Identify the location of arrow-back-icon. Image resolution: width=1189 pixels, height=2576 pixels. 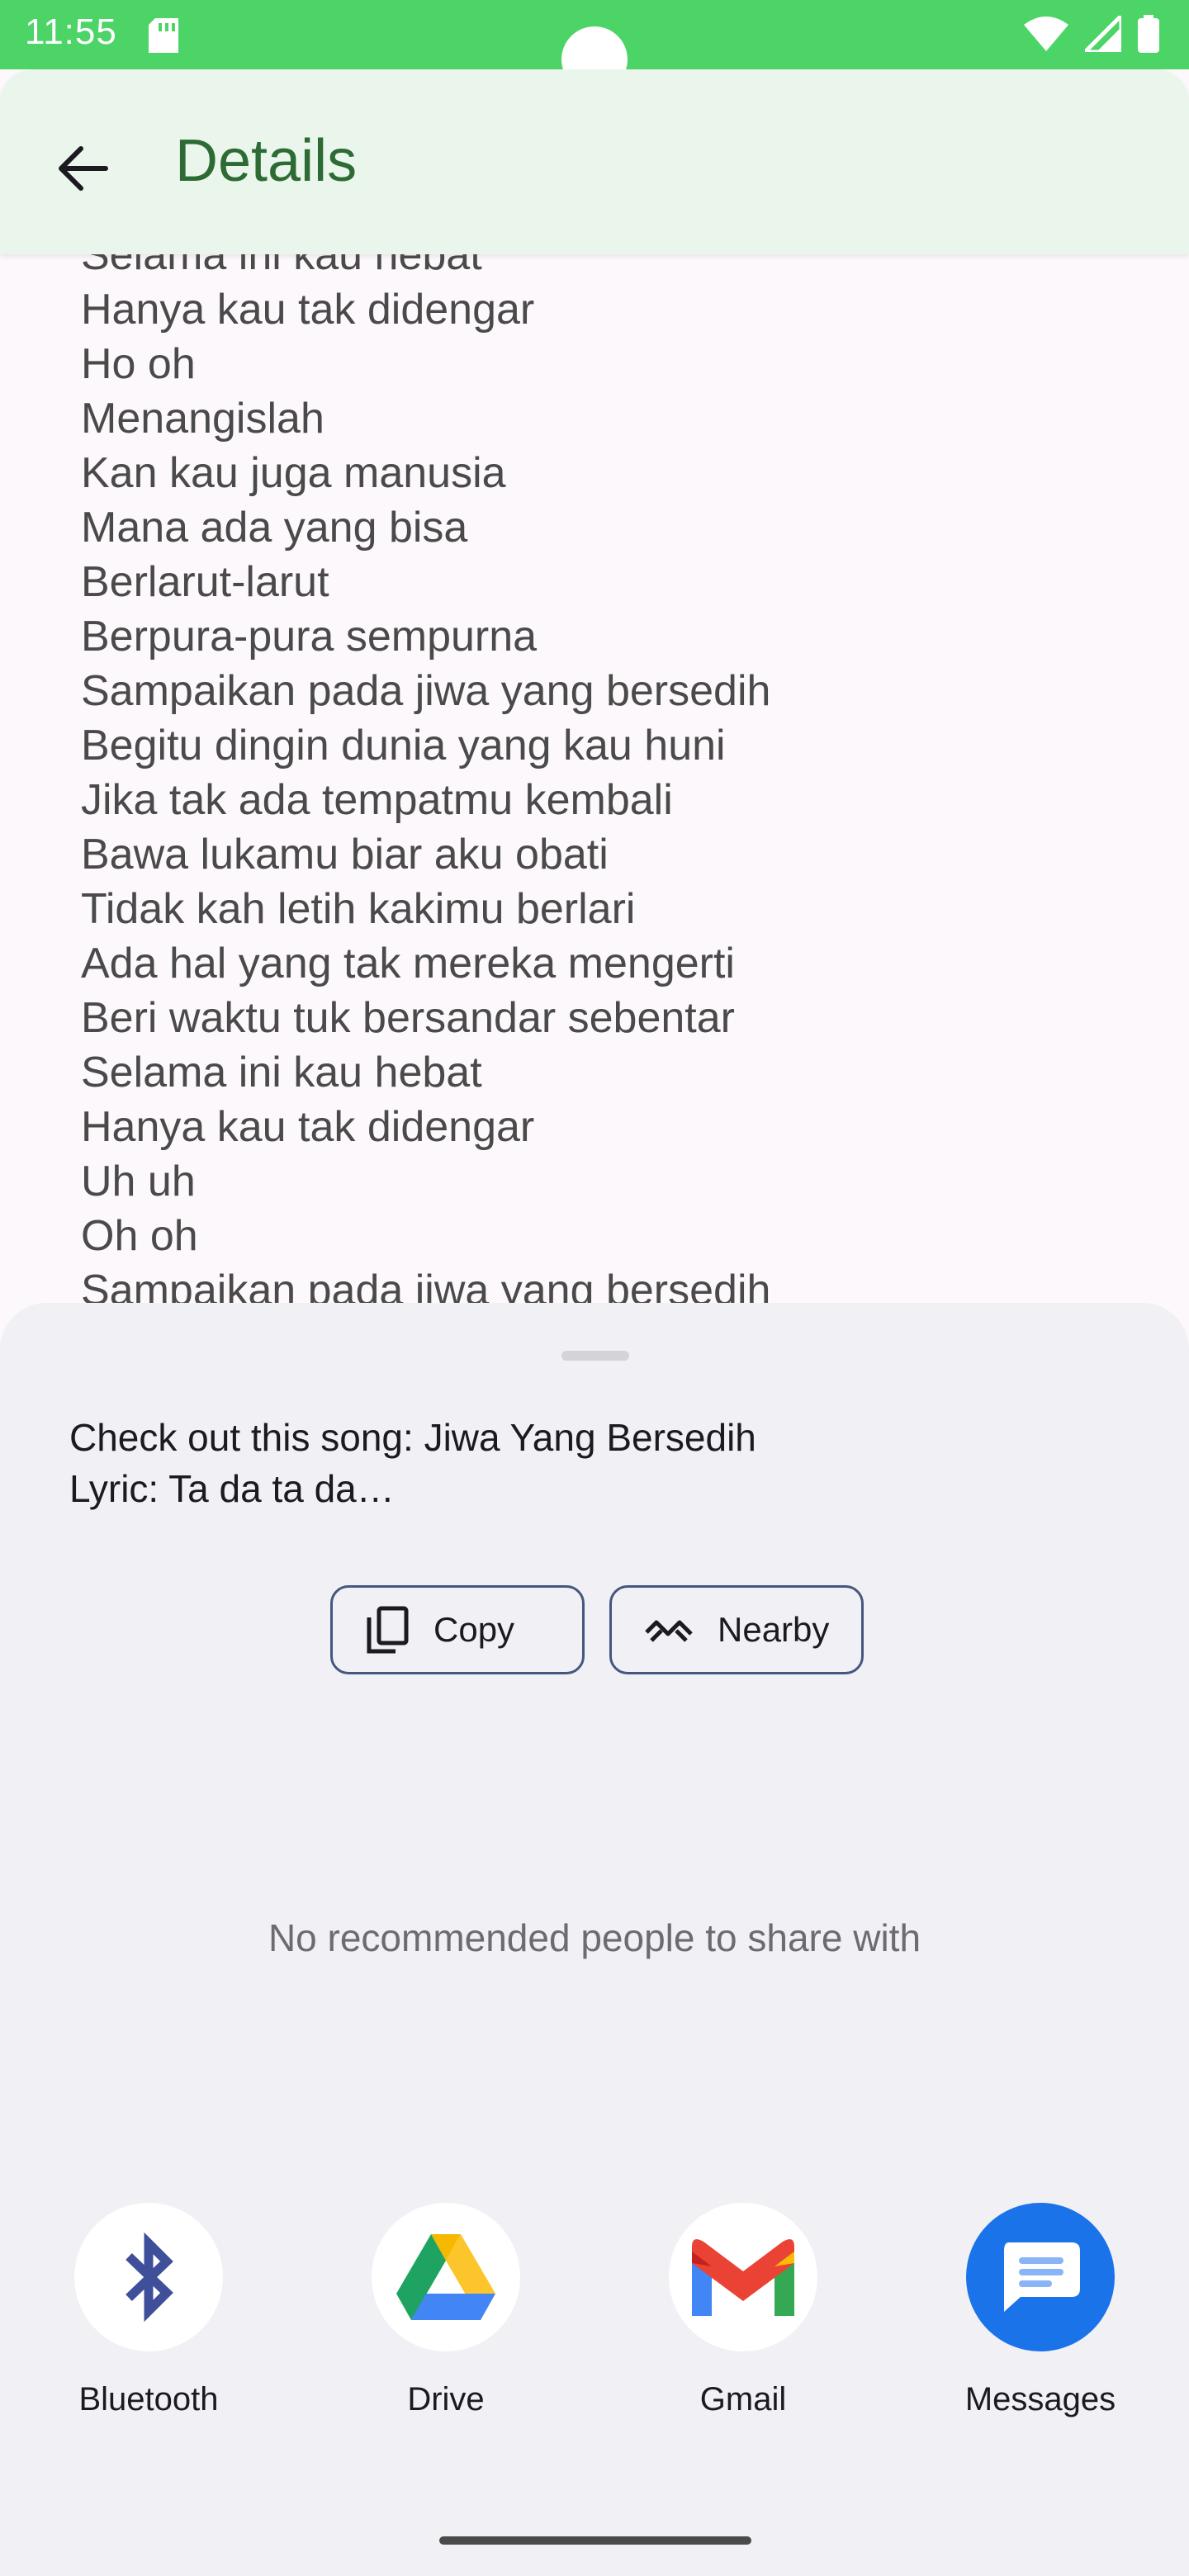
(83, 168).